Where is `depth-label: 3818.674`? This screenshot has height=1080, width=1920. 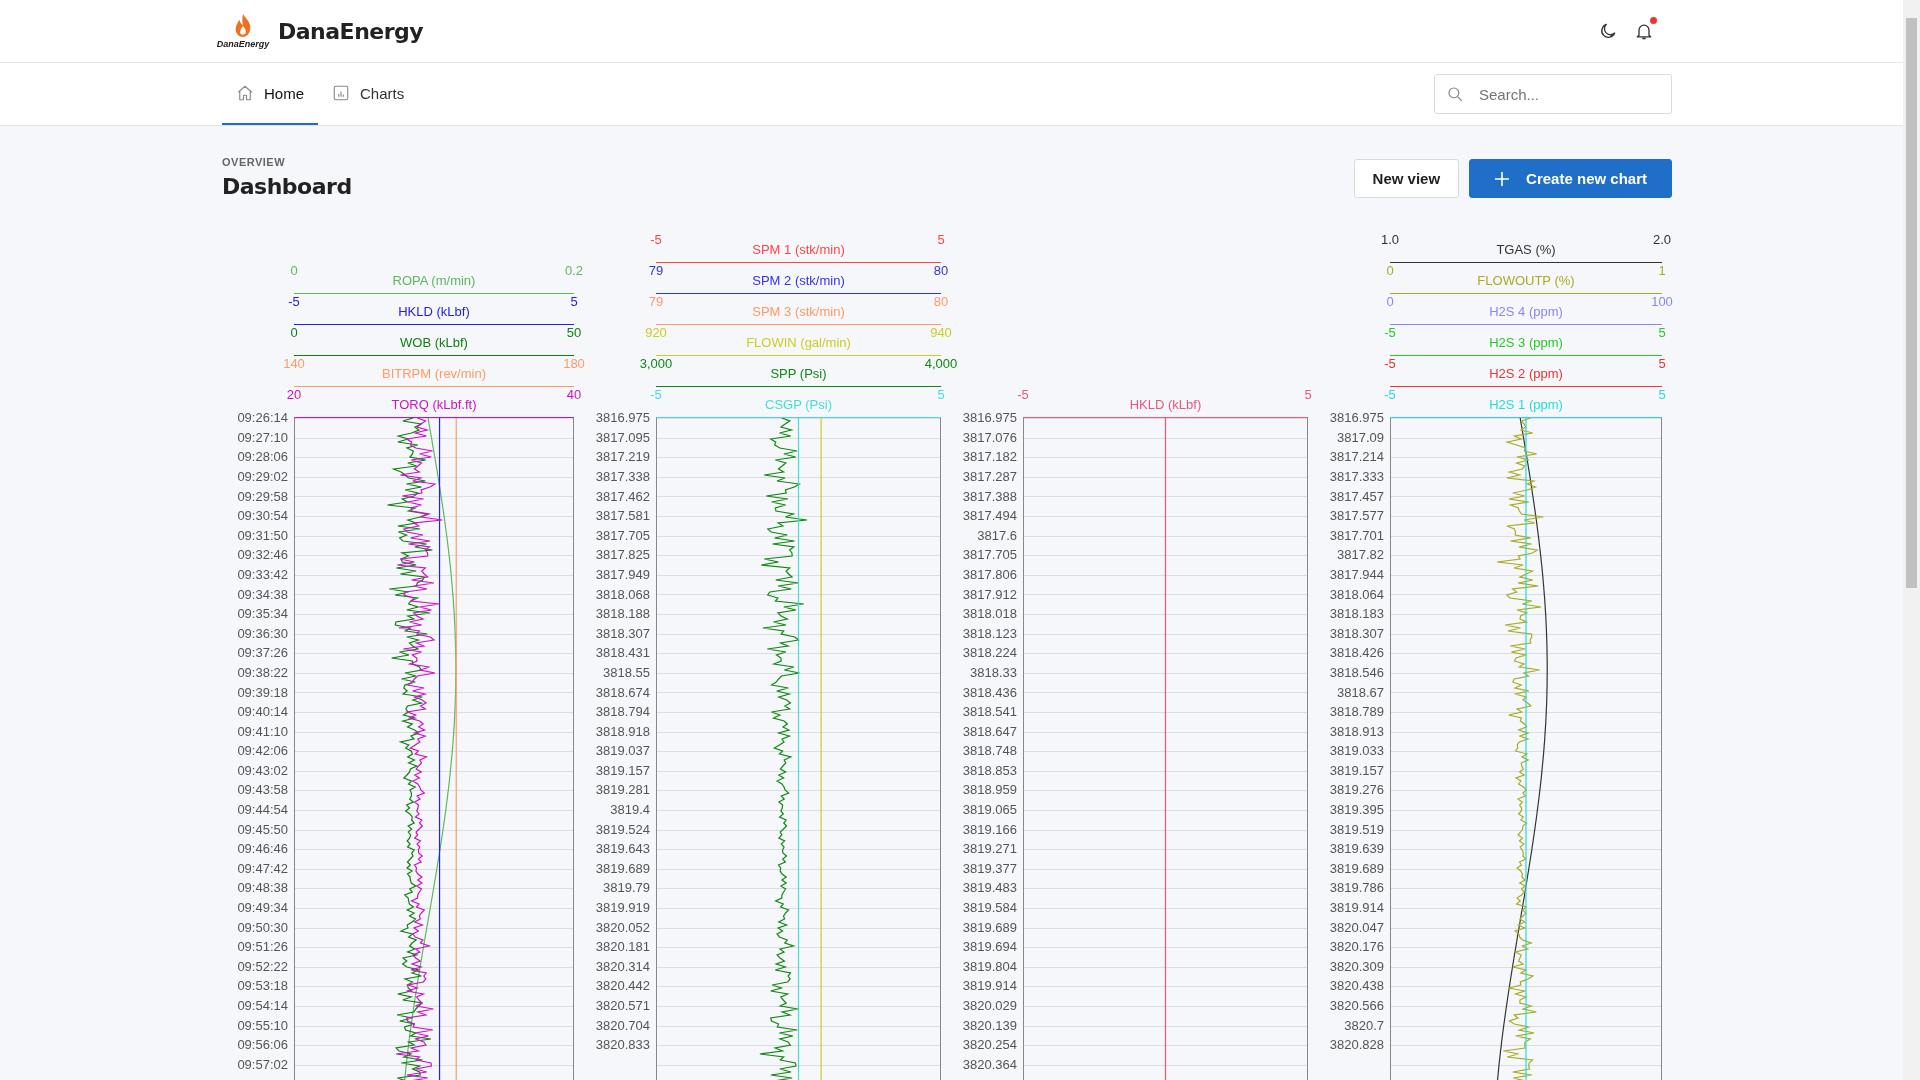
depth-label: 3818.674 is located at coordinates (622, 692).